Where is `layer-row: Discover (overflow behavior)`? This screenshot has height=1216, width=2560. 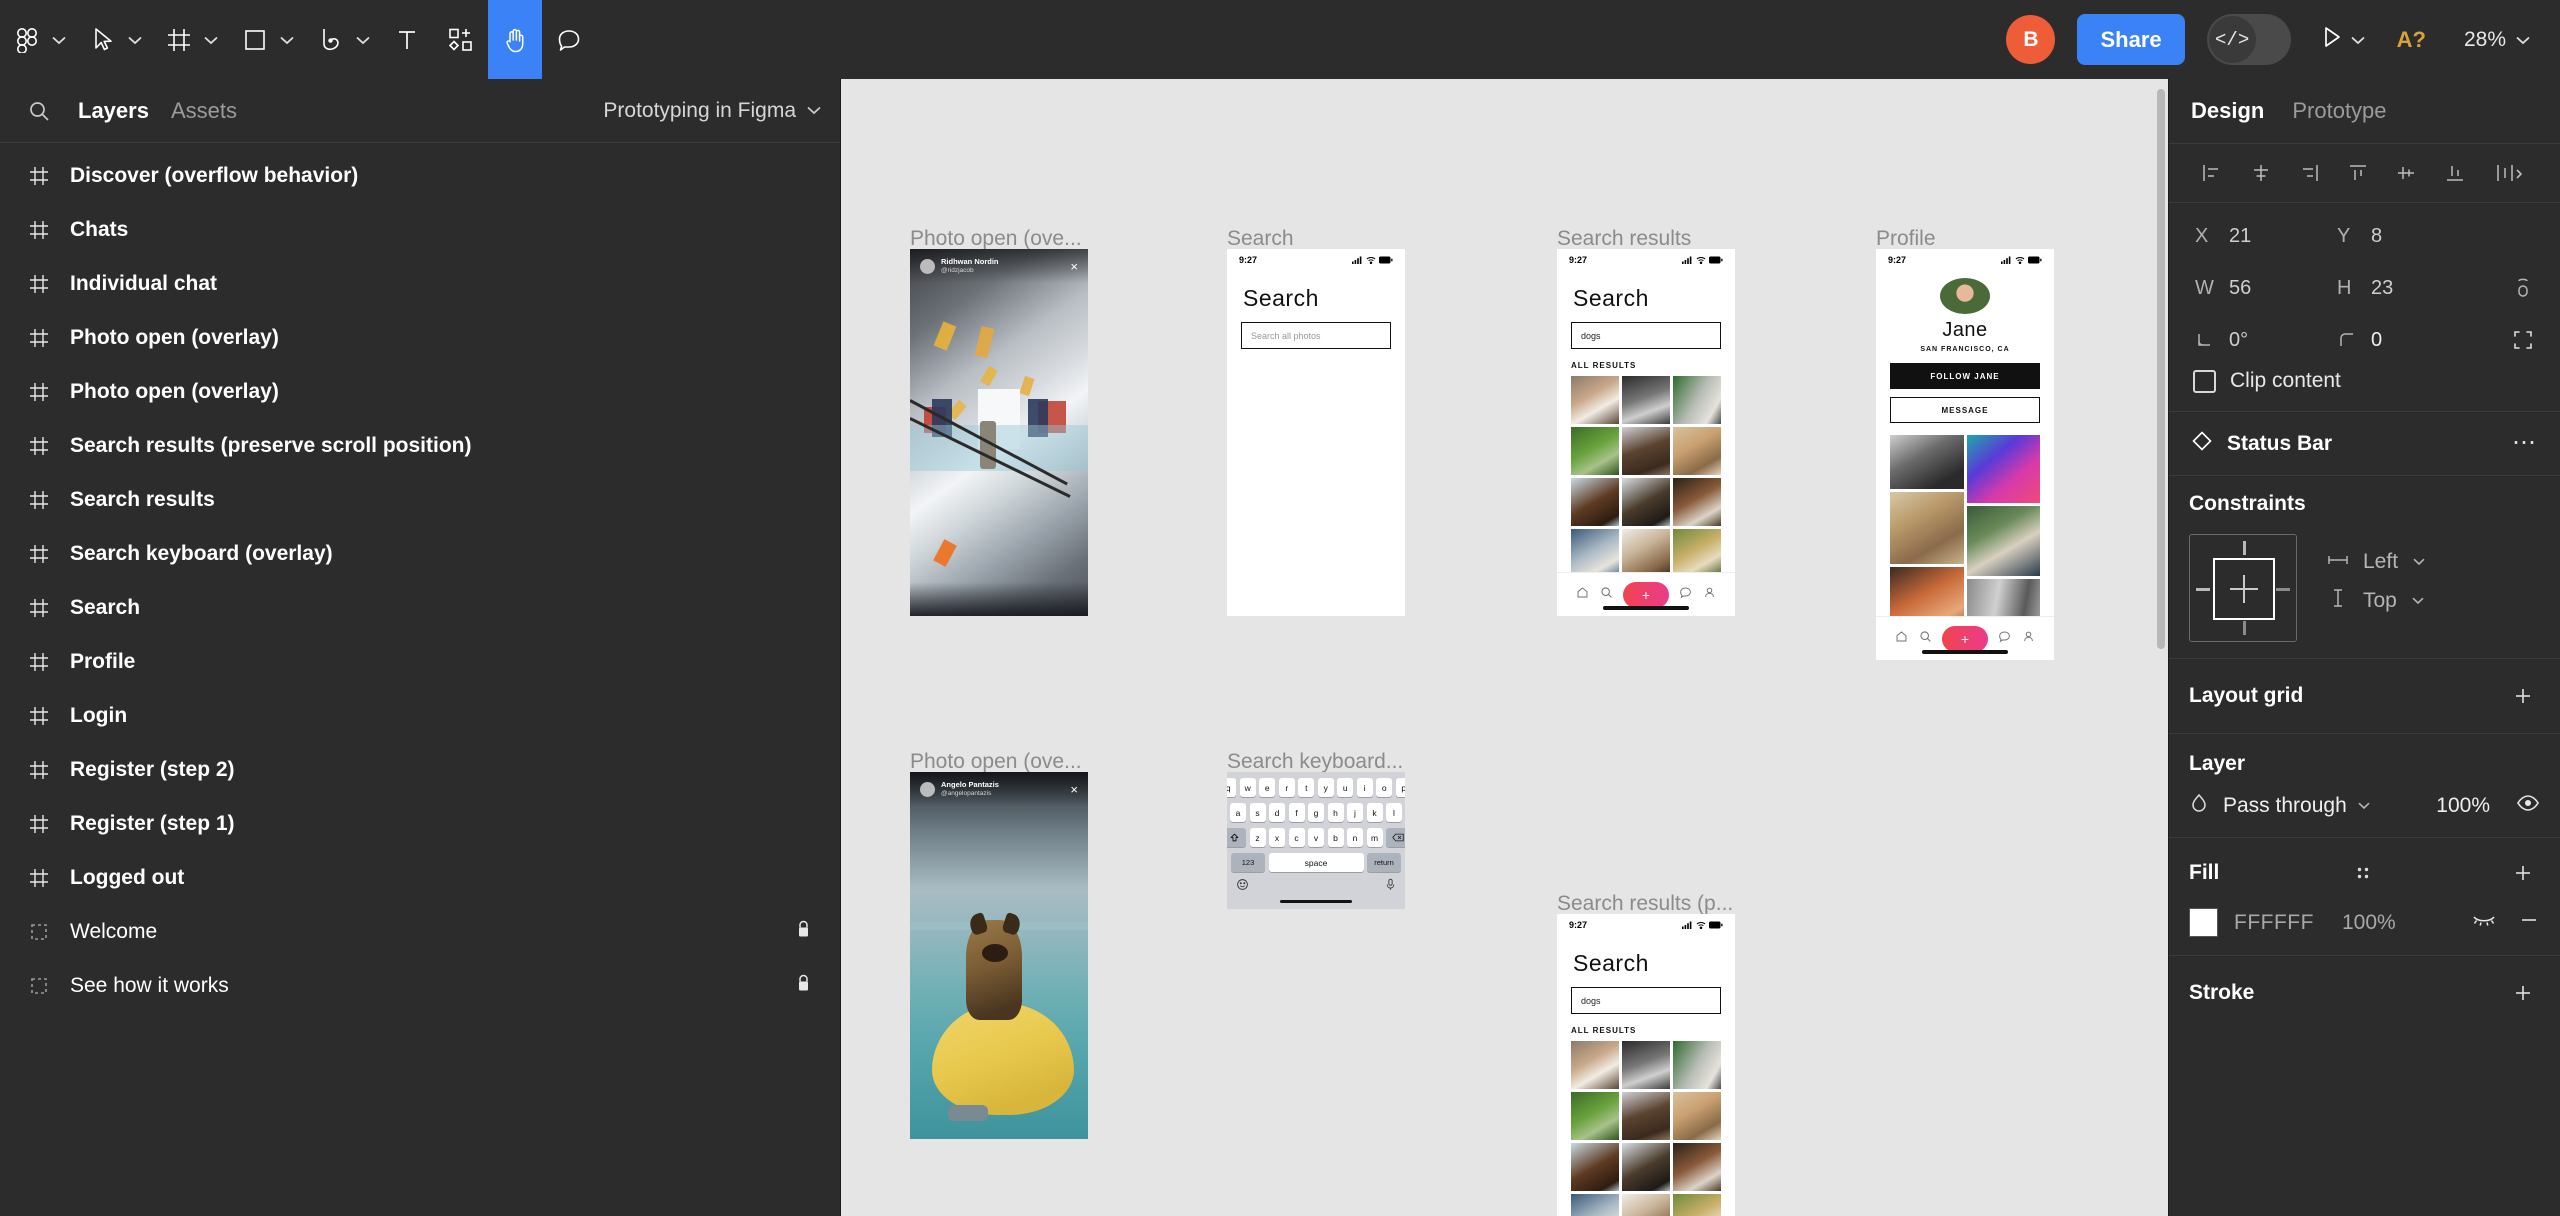
layer-row: Discover (overflow behavior) is located at coordinates (420, 176).